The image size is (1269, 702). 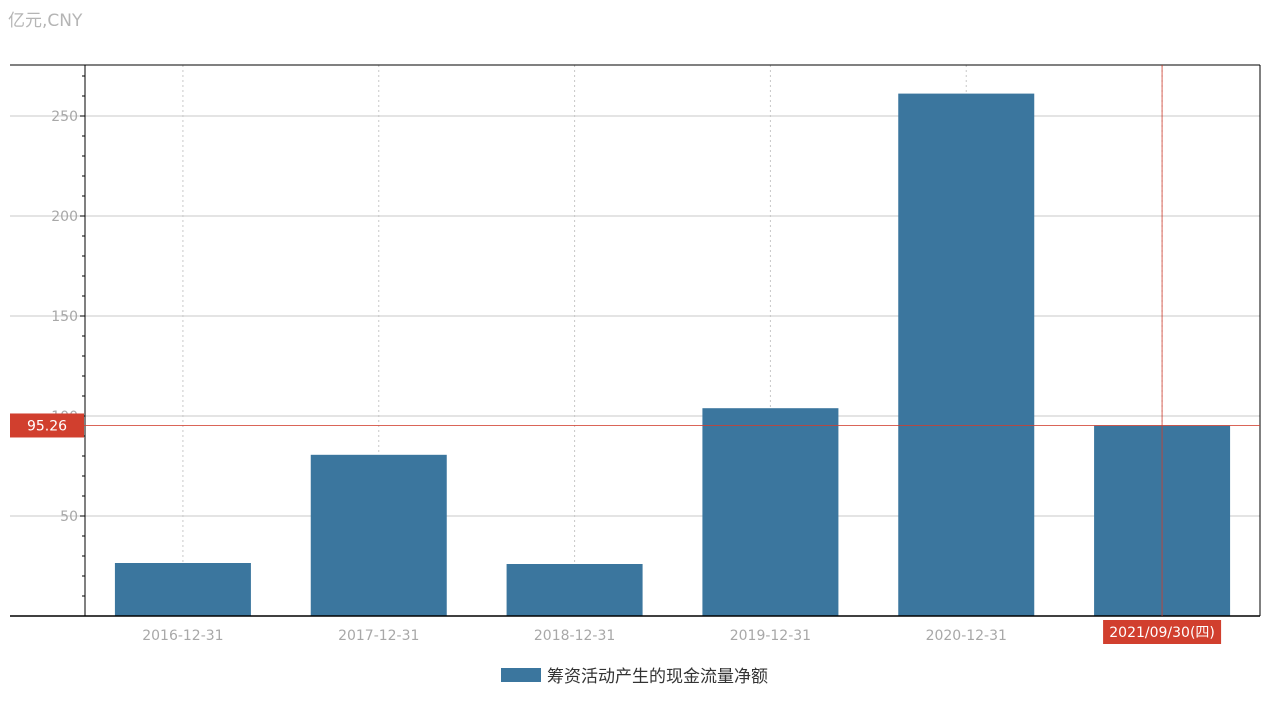 What do you see at coordinates (64, 317) in the screenshot?
I see `y-tick-label: 150` at bounding box center [64, 317].